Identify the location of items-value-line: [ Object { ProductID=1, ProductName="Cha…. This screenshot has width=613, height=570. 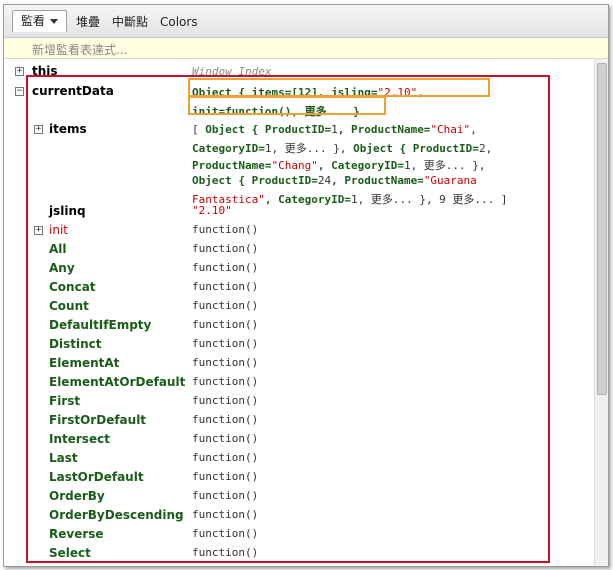
(334, 129).